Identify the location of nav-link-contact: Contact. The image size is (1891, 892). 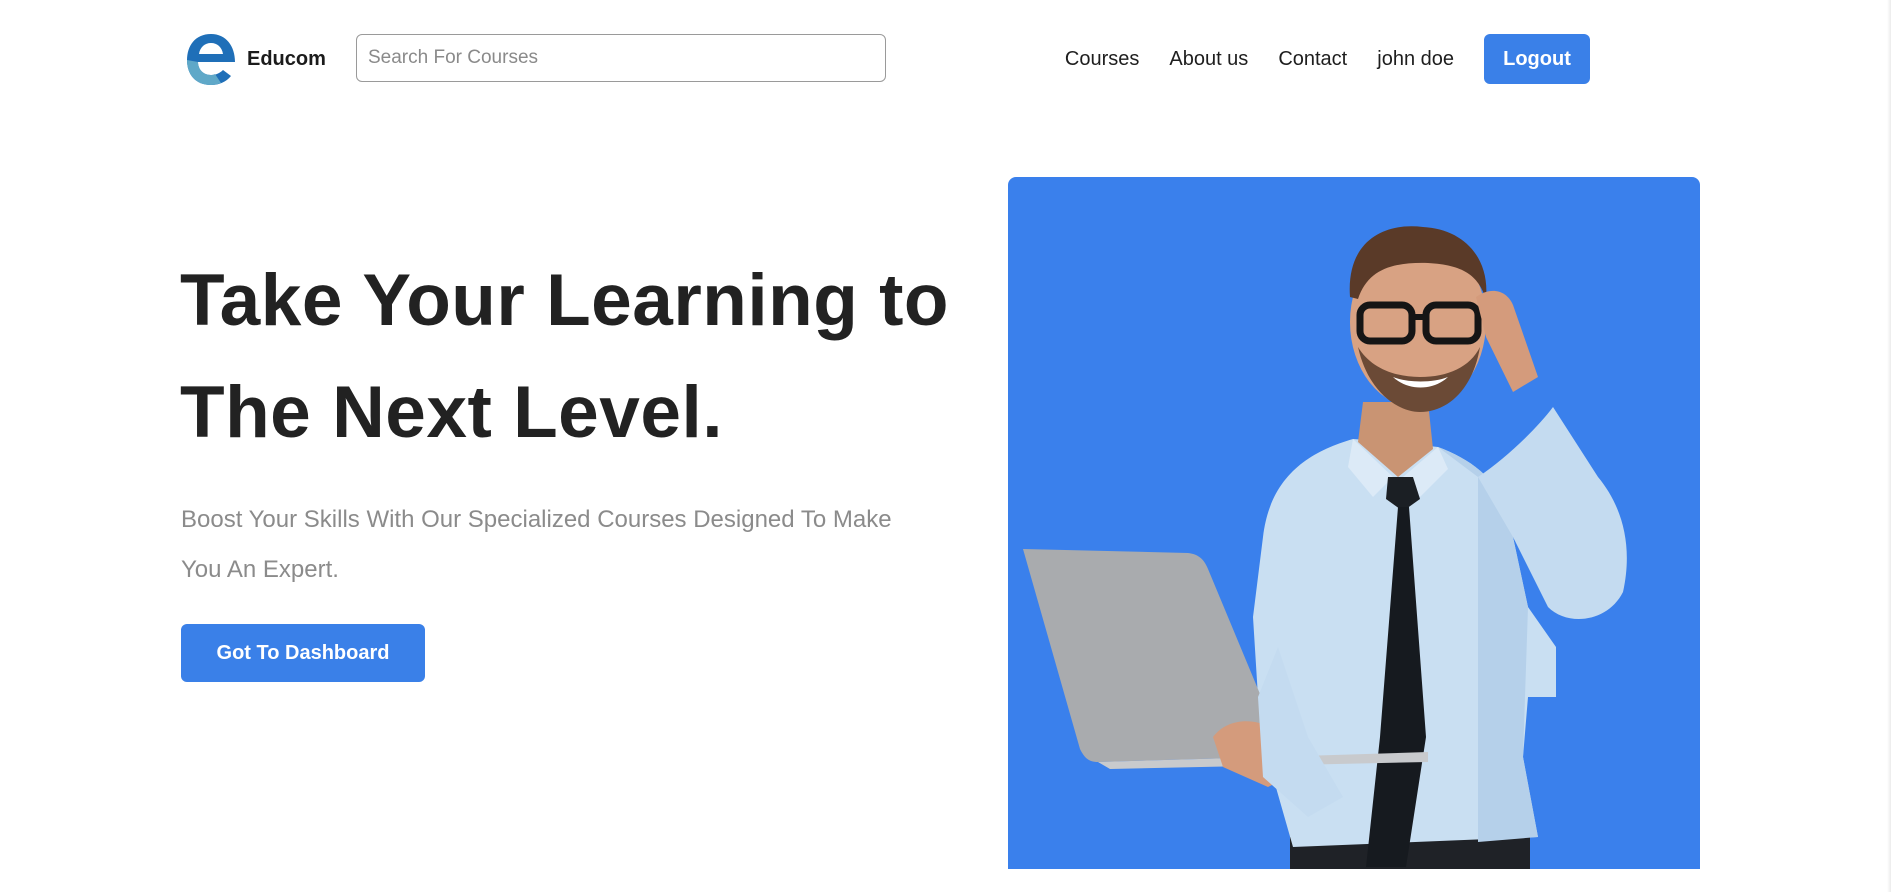
(1312, 59).